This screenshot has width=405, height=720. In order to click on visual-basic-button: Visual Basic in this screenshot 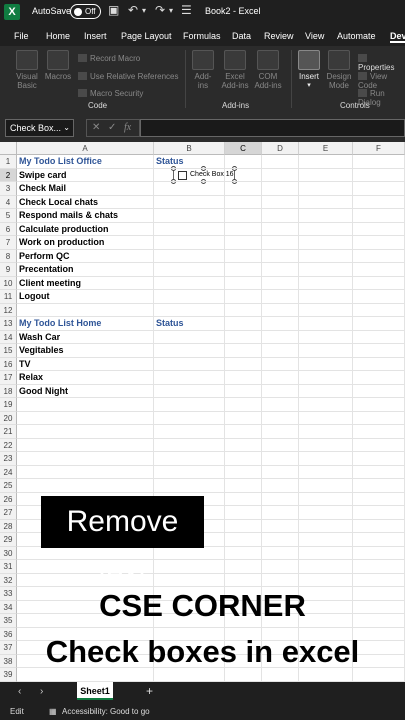, I will do `click(27, 70)`.